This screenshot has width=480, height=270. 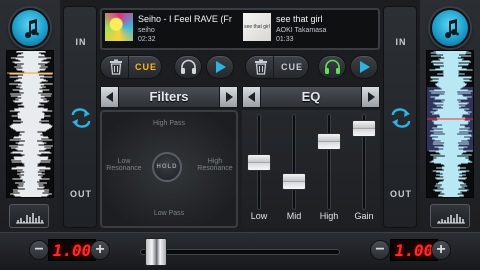 I want to click on deck-a-track-title: Seiho - I Feel RAVE (Fr, so click(x=188, y=19).